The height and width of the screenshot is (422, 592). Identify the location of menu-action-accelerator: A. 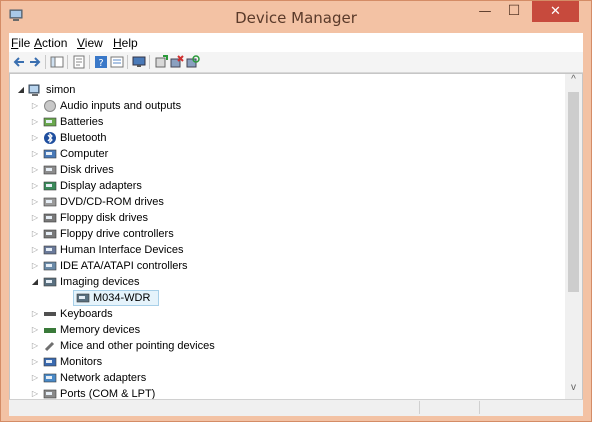
(38, 43).